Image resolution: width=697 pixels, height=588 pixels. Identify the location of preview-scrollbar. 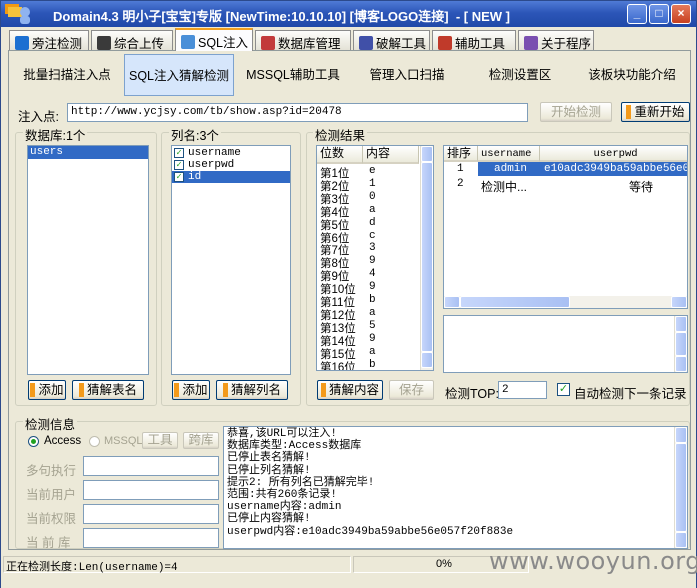
(680, 344).